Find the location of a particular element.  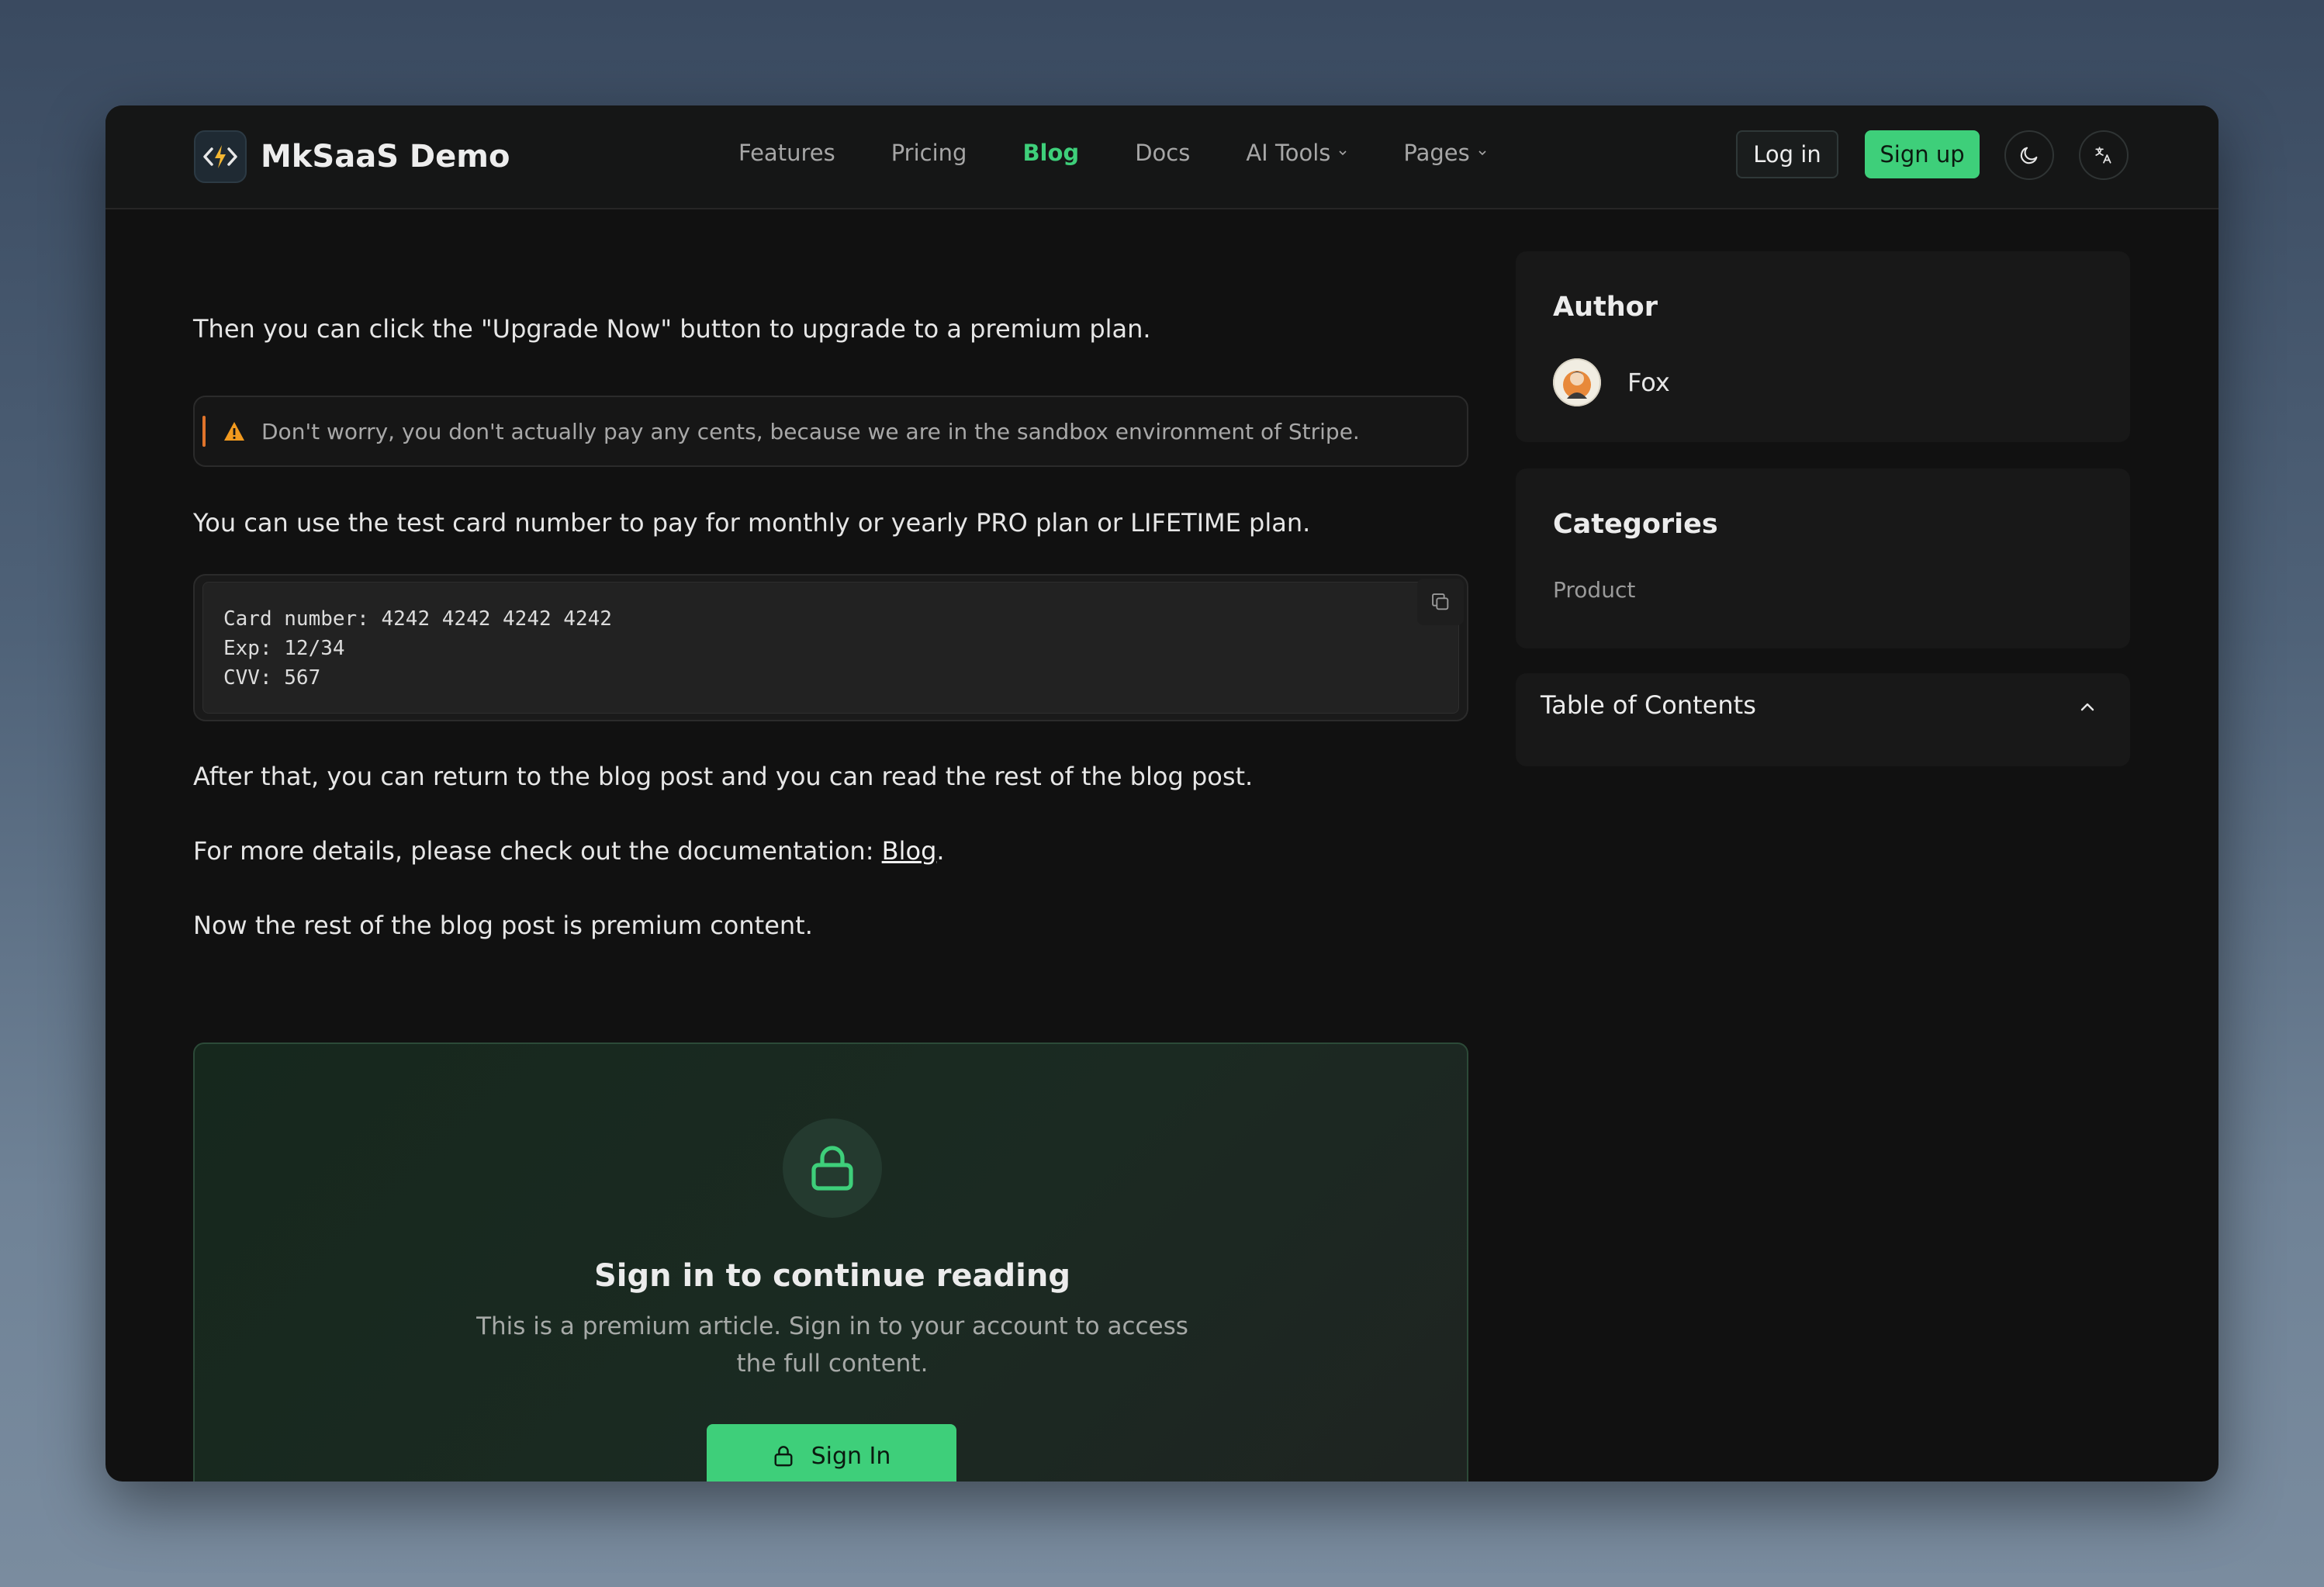

translate-icon is located at coordinates (2103, 156).